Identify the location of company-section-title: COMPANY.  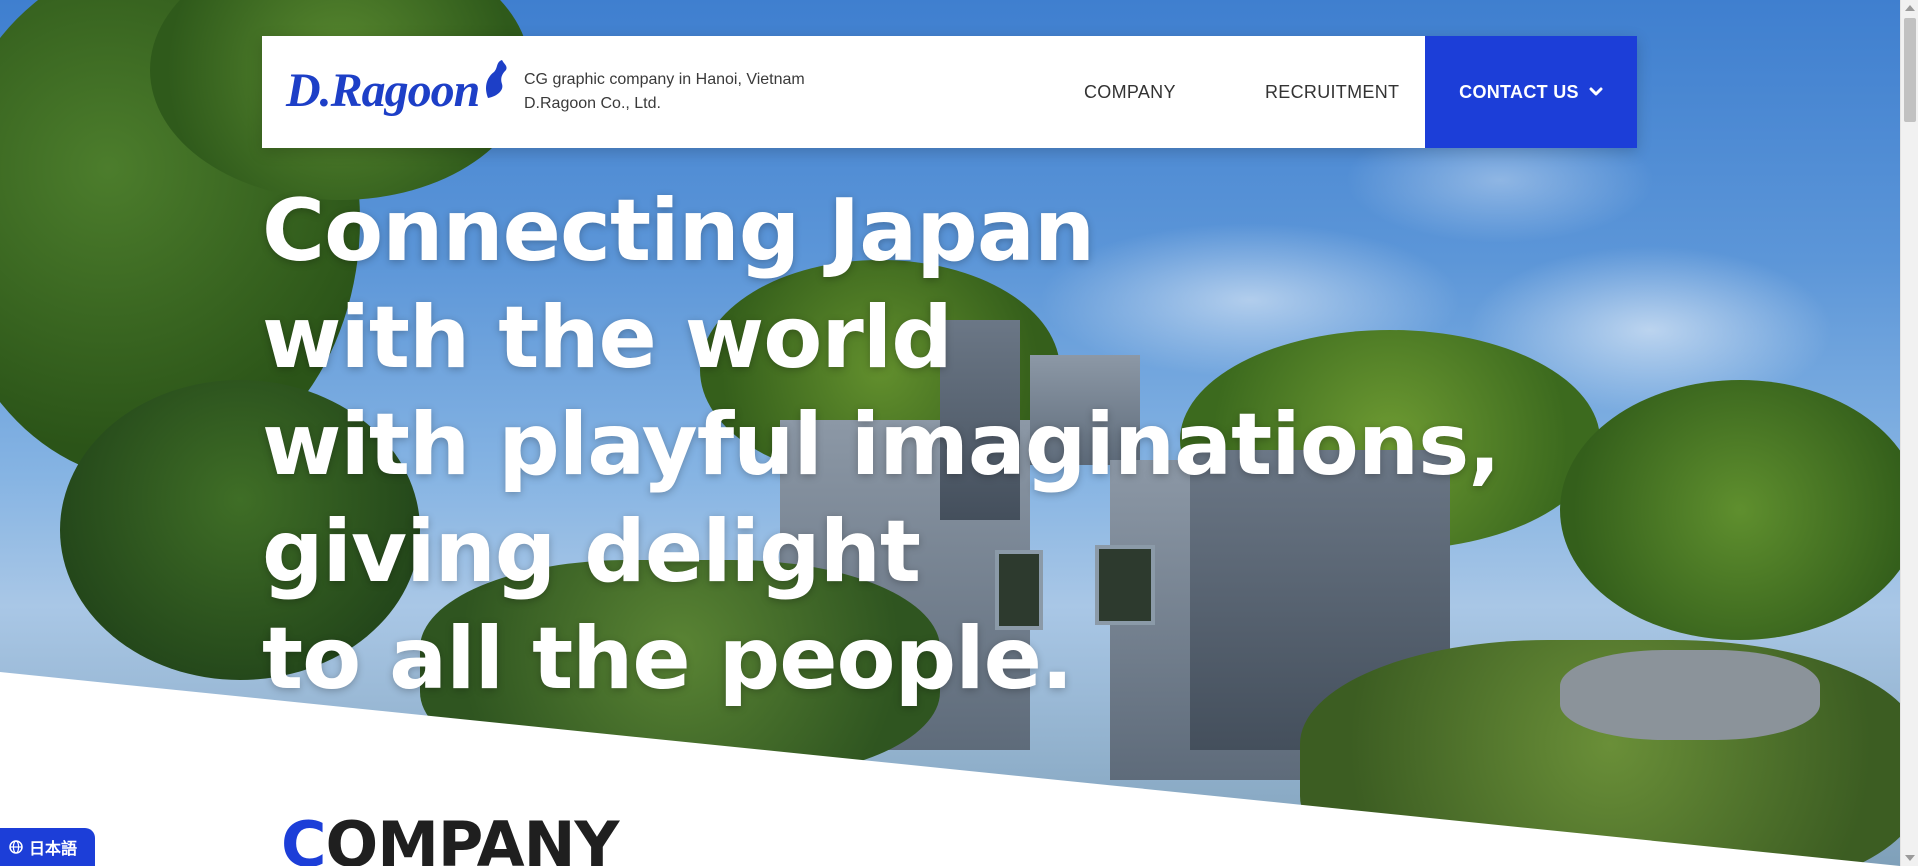
(450, 837).